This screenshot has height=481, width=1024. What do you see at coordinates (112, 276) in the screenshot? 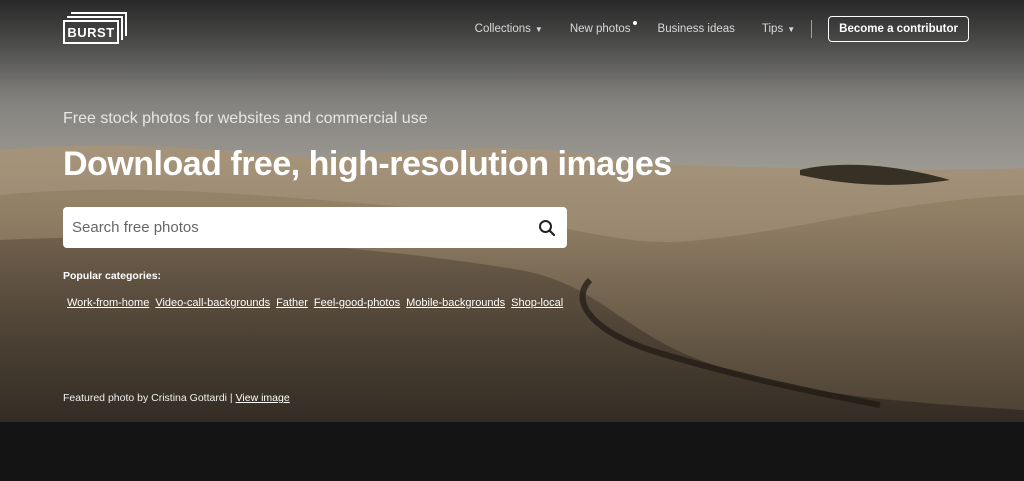
I see `popular-categories-label: Popular categories:` at bounding box center [112, 276].